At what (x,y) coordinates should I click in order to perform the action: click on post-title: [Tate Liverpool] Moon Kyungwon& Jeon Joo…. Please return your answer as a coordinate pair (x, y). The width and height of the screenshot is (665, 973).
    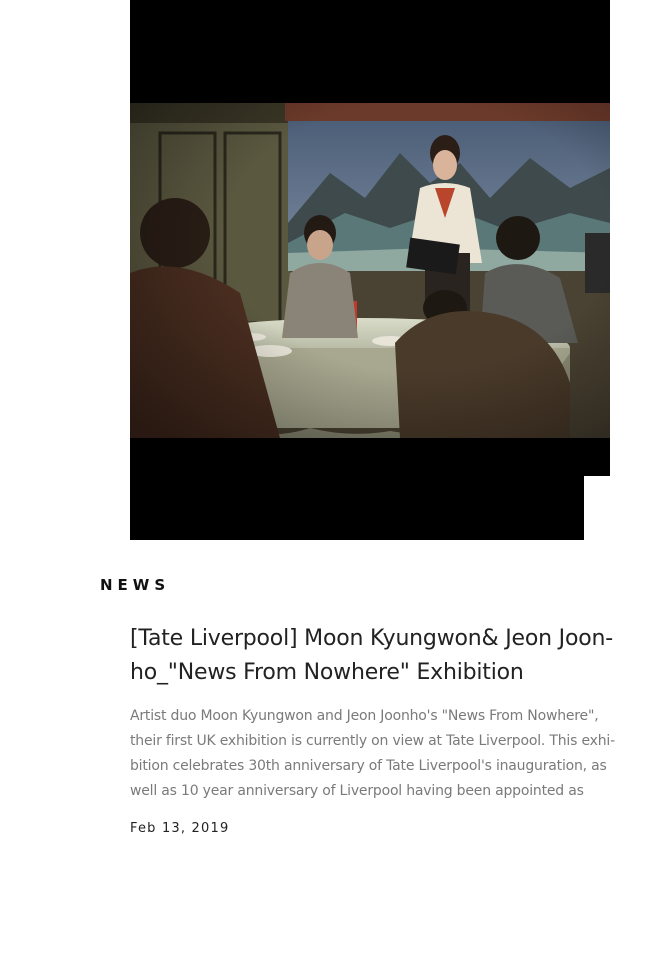
    Looking at the image, I should click on (380, 656).